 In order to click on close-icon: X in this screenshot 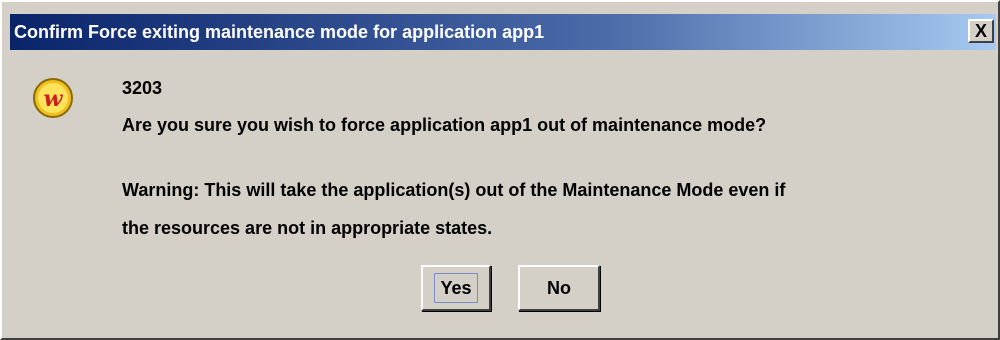, I will do `click(980, 30)`.